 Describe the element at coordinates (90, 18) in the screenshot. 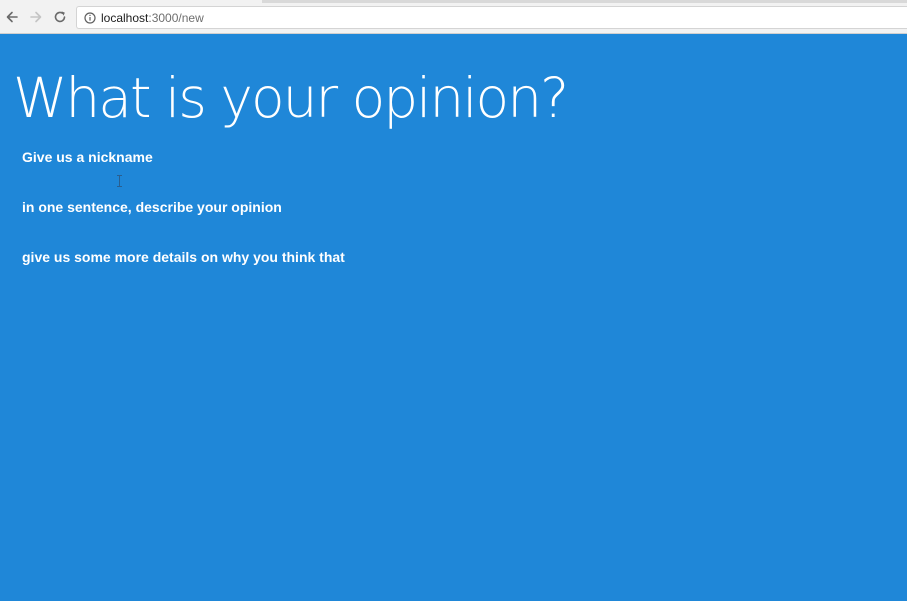

I see `info-icon` at that location.